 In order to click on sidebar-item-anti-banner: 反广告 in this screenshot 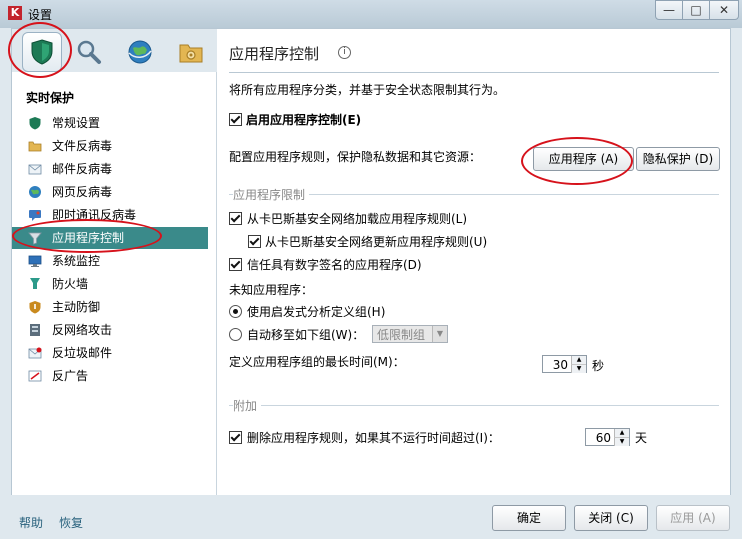, I will do `click(110, 376)`.